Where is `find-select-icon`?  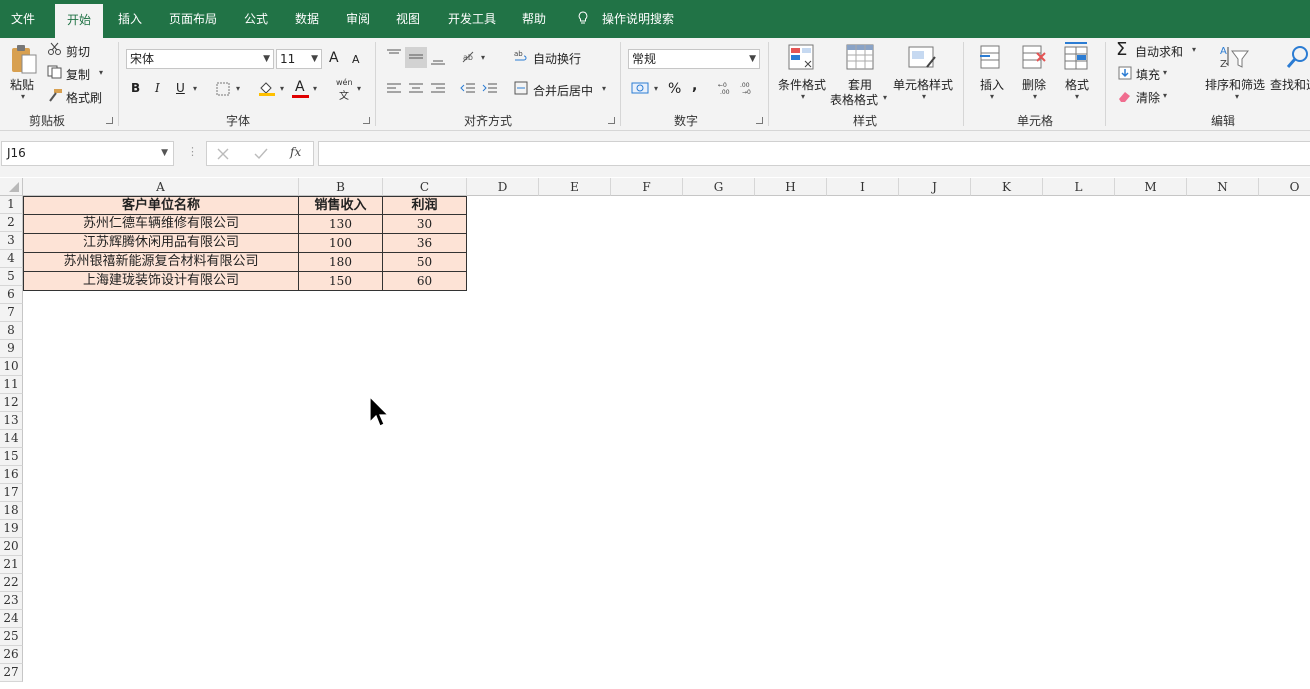 find-select-icon is located at coordinates (1296, 58).